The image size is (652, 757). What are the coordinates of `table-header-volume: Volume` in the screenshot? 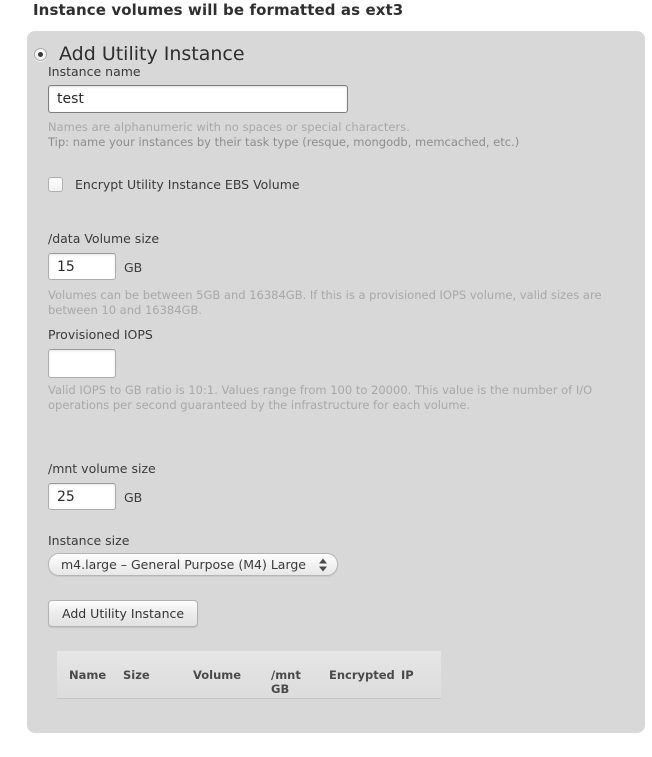 It's located at (217, 675).